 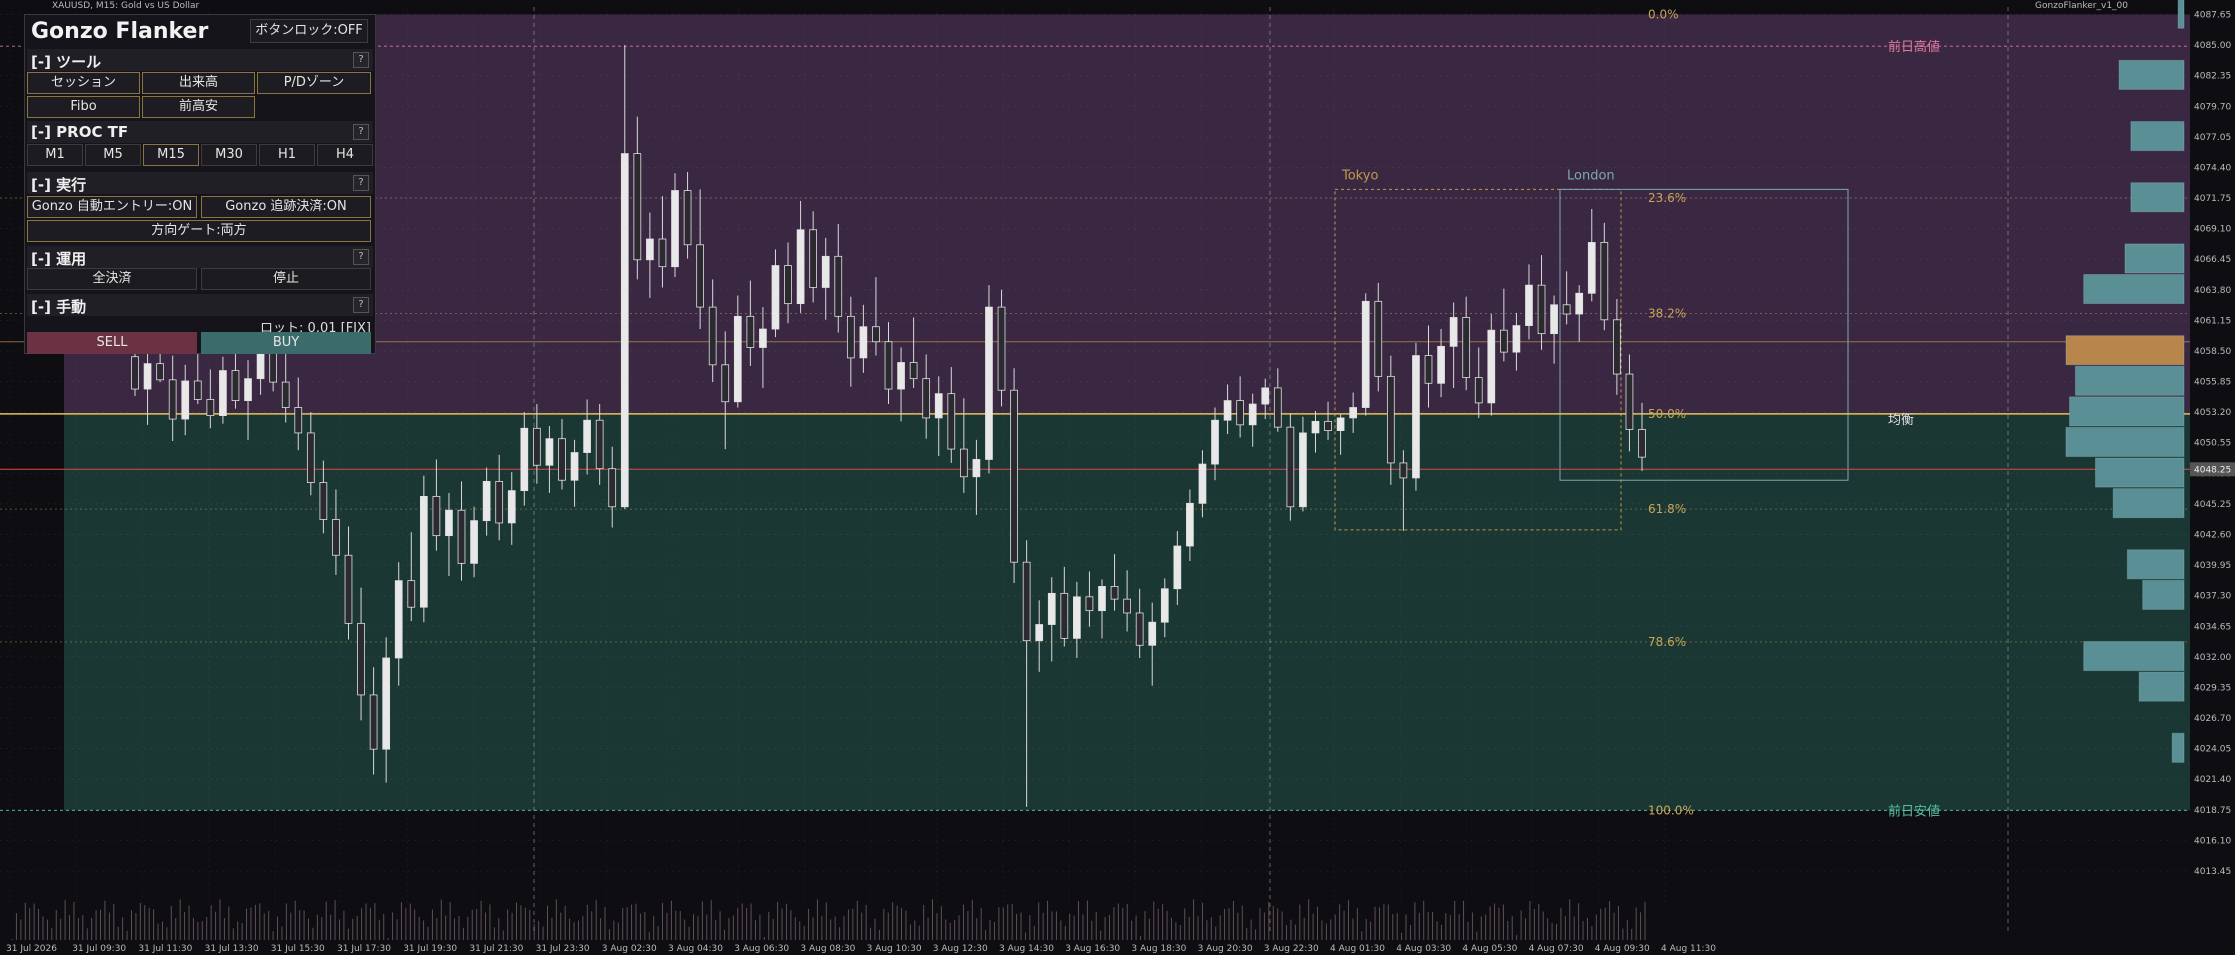 What do you see at coordinates (79, 132) in the screenshot?
I see `section-tf-header: [-] PROC TF` at bounding box center [79, 132].